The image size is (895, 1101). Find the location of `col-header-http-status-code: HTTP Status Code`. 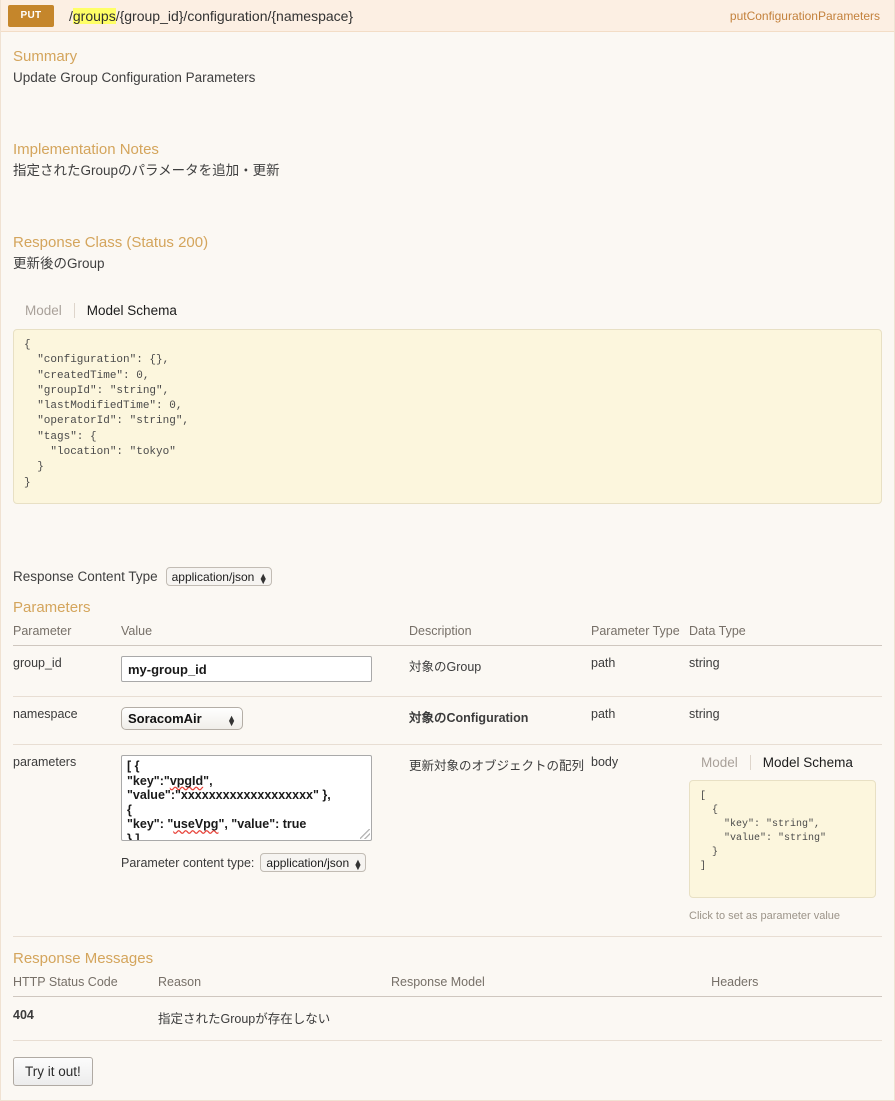

col-header-http-status-code: HTTP Status Code is located at coordinates (85, 984).